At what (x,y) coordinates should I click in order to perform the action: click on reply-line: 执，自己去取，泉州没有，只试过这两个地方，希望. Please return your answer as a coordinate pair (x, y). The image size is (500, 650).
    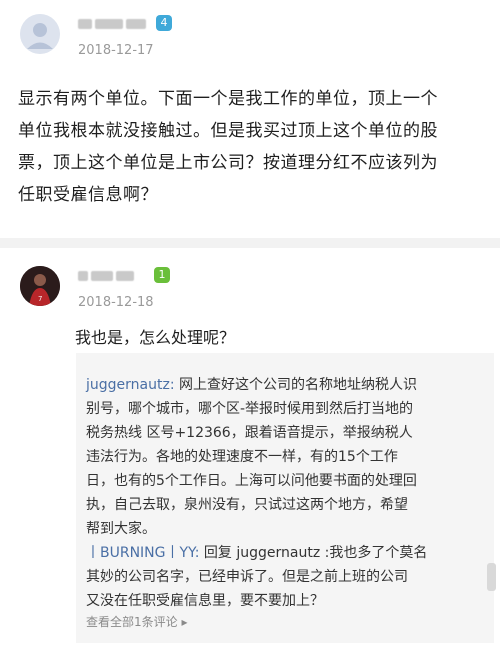
    Looking at the image, I should click on (247, 505).